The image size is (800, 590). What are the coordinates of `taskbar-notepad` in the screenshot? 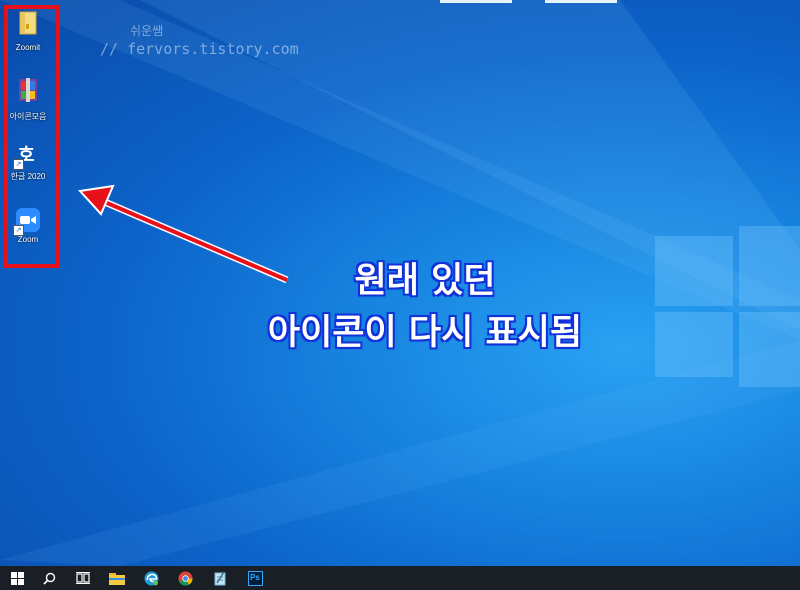 It's located at (220, 578).